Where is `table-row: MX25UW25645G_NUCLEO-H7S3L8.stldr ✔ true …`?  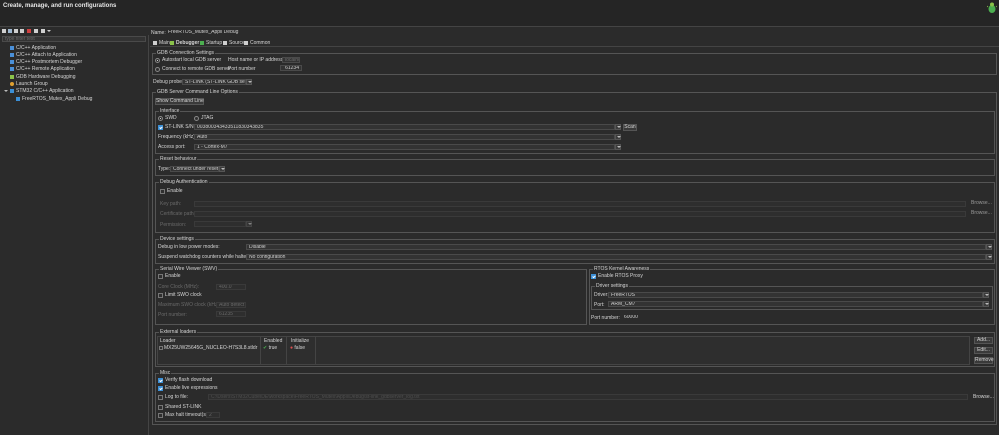
table-row: MX25UW25645G_NUCLEO-H7S3L8.stldr ✔ true … is located at coordinates (237, 348).